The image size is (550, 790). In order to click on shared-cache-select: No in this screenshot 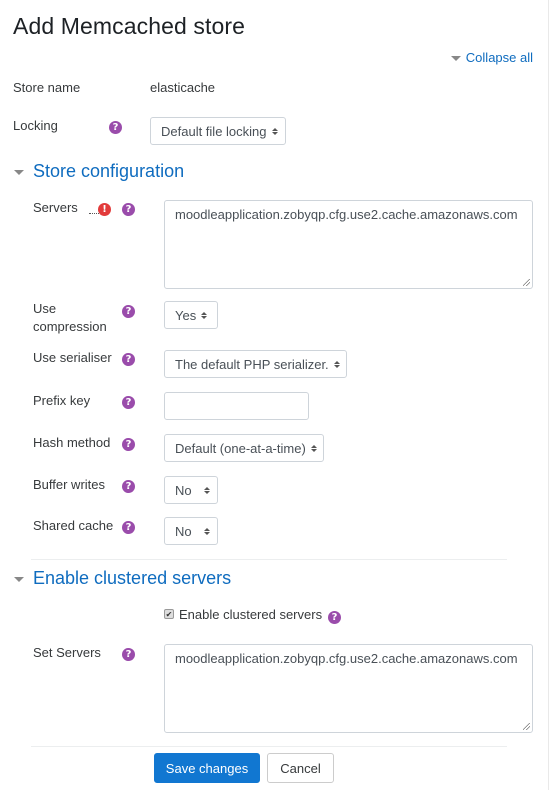, I will do `click(191, 531)`.